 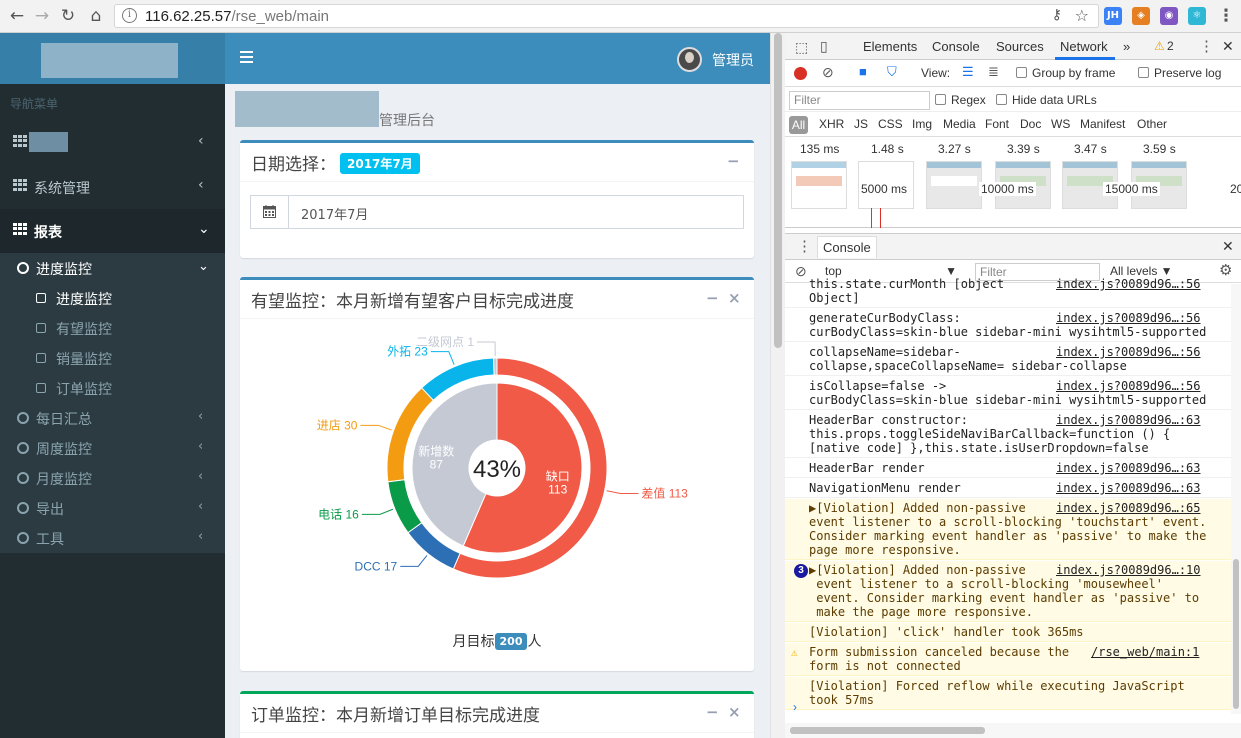 I want to click on submenu-monthly: 月度监控 ‹, so click(x=112, y=478).